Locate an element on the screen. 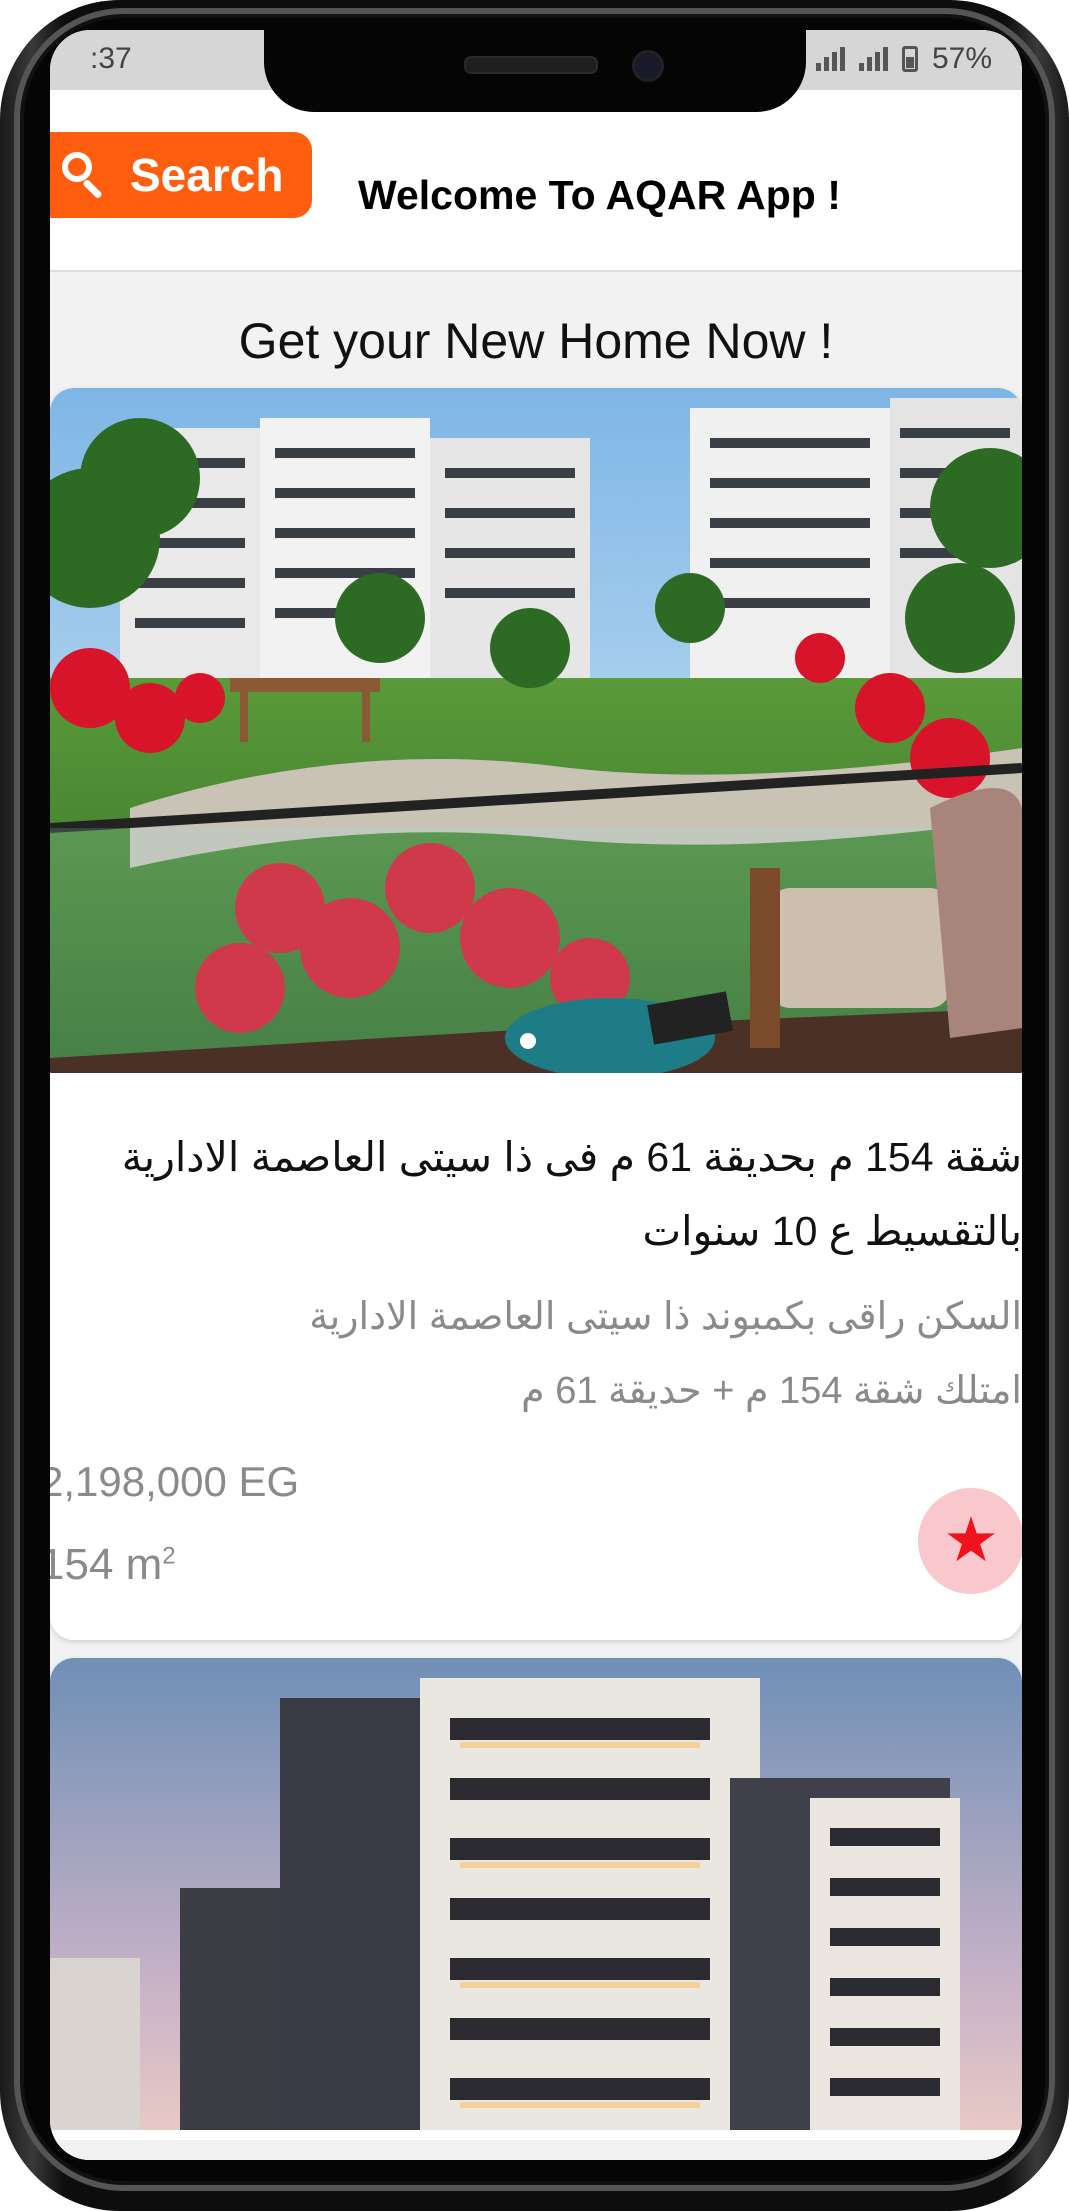 The width and height of the screenshot is (1069, 2211). star-icon: ★ is located at coordinates (971, 1540).